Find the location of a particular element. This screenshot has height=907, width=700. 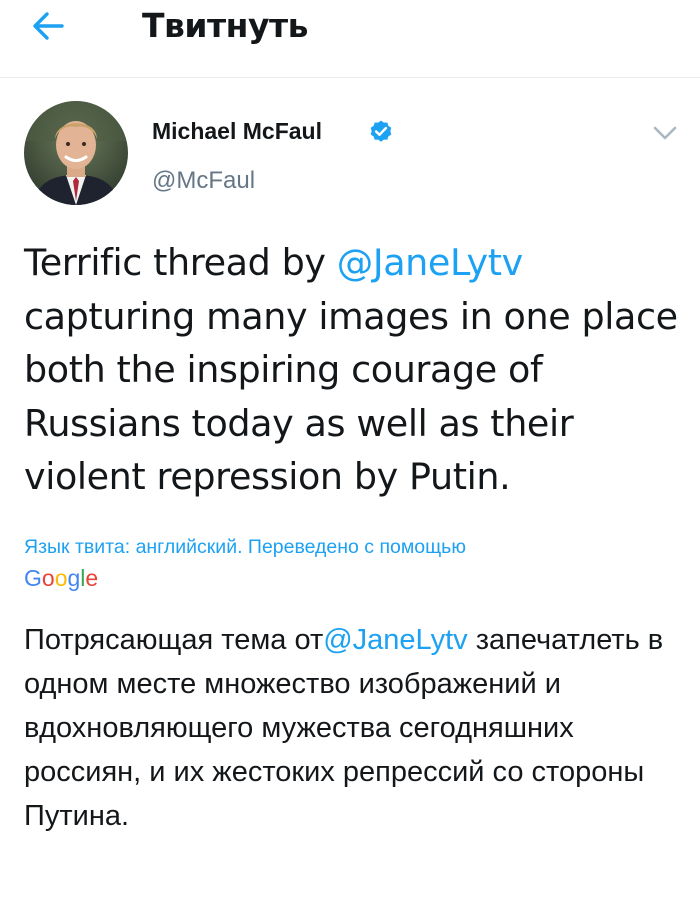

verified-badge-icon is located at coordinates (381, 131).